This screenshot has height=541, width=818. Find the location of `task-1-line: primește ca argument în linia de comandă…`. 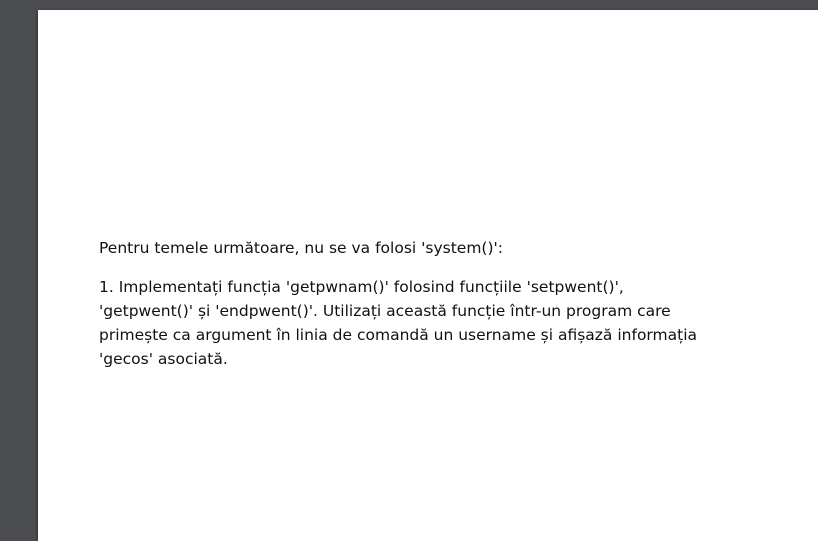

task-1-line: primește ca argument în linia de comandă… is located at coordinates (398, 335).